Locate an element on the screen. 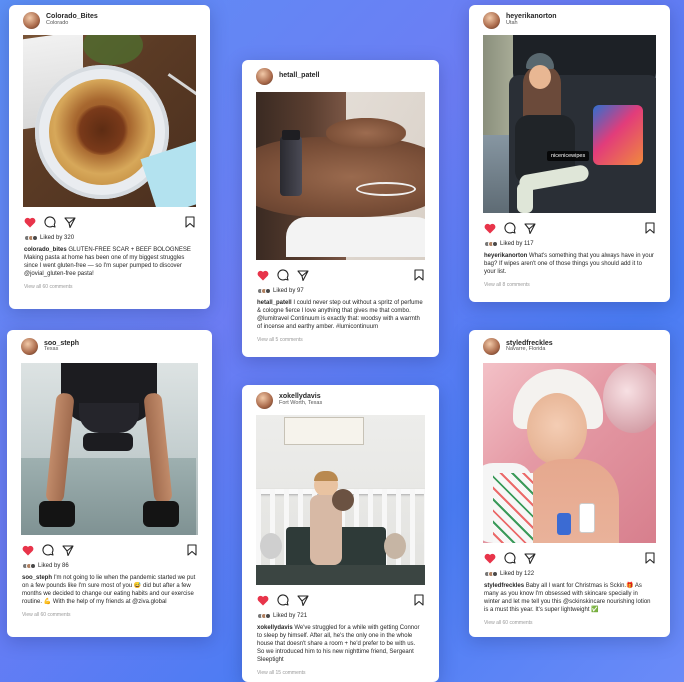 The width and height of the screenshot is (684, 682). like-count: Liked by 117 is located at coordinates (517, 244).